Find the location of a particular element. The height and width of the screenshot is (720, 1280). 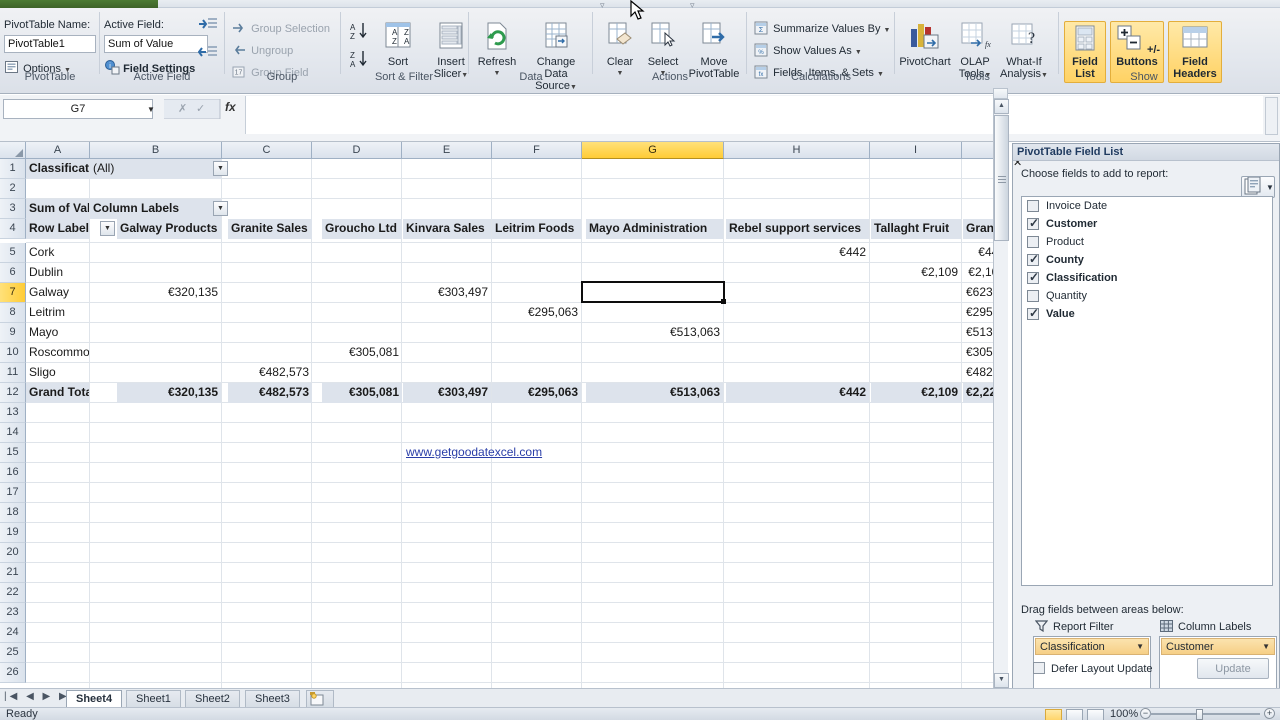

row-header-9: 9 is located at coordinates (13, 333).